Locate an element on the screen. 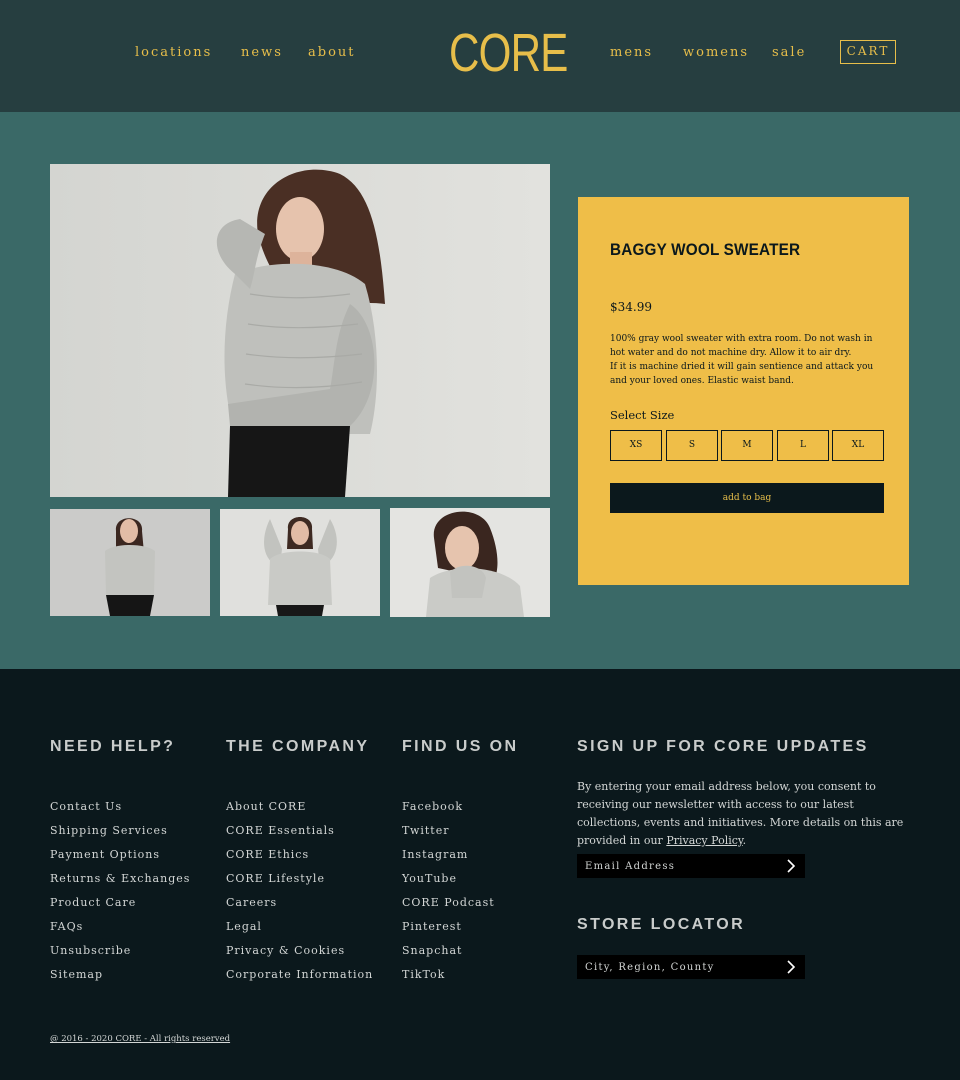 The height and width of the screenshot is (1080, 960). footer-link-legal: Legal is located at coordinates (299, 932).